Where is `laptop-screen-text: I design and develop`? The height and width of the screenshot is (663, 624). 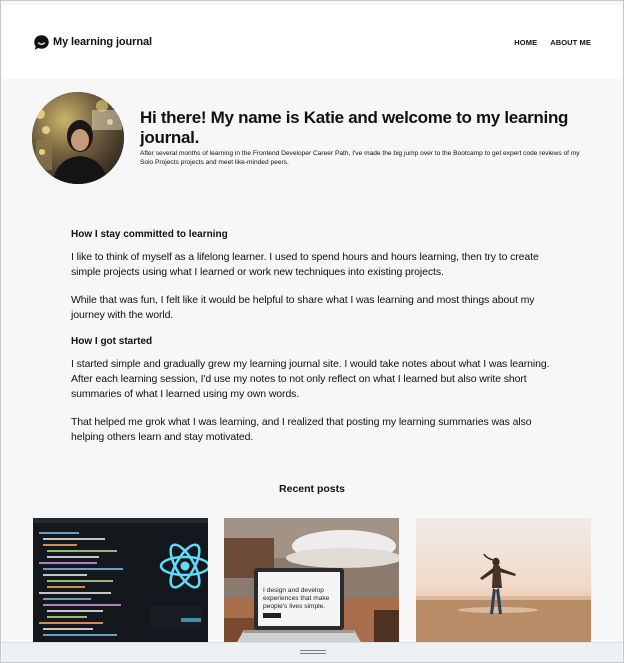 laptop-screen-text: I design and develop is located at coordinates (293, 590).